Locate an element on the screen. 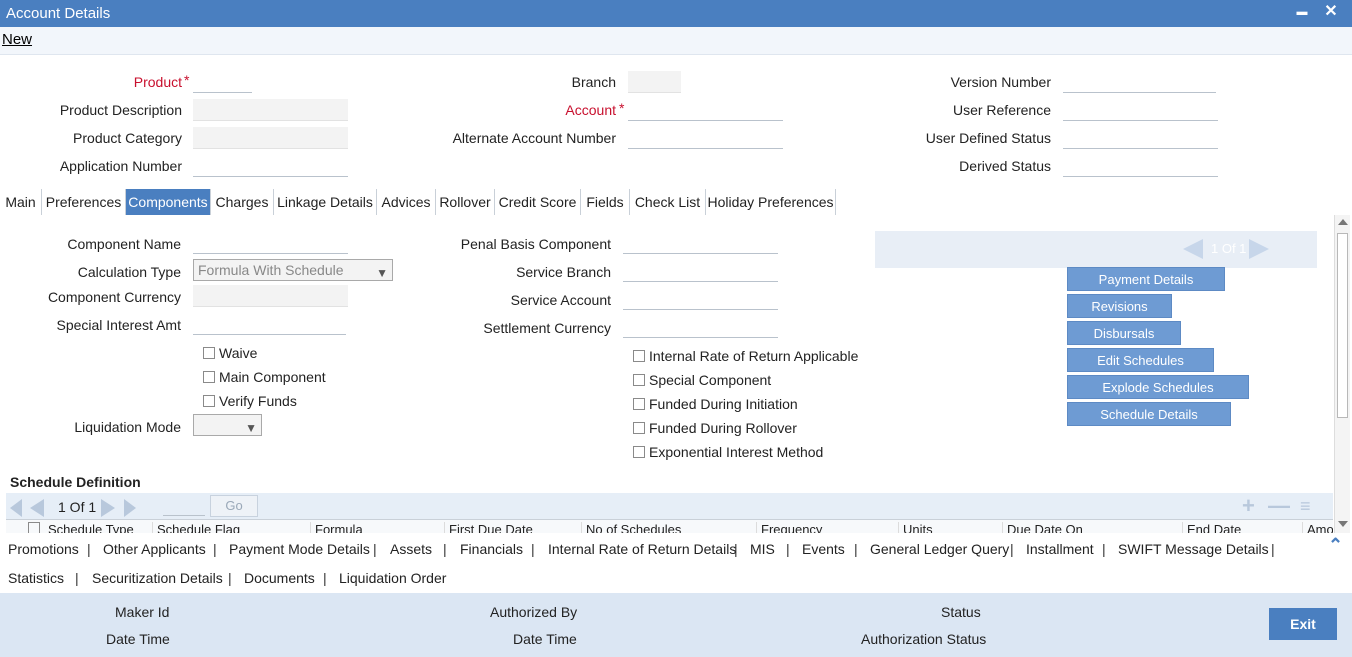 This screenshot has height=657, width=1352. calculation-type-label: Calculation Type is located at coordinates (129, 272).